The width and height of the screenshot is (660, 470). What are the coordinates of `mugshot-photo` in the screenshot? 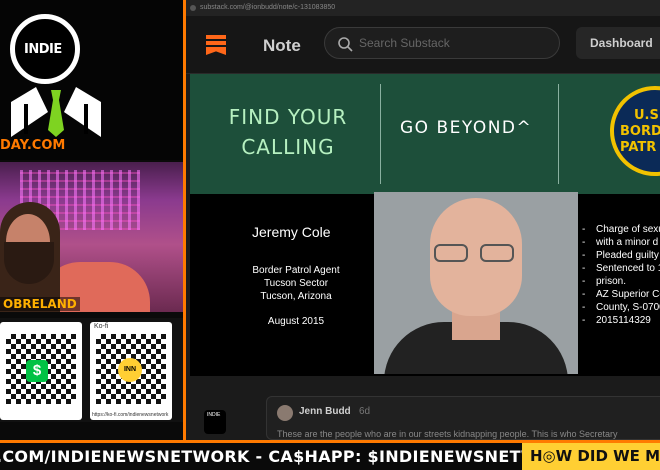 It's located at (476, 283).